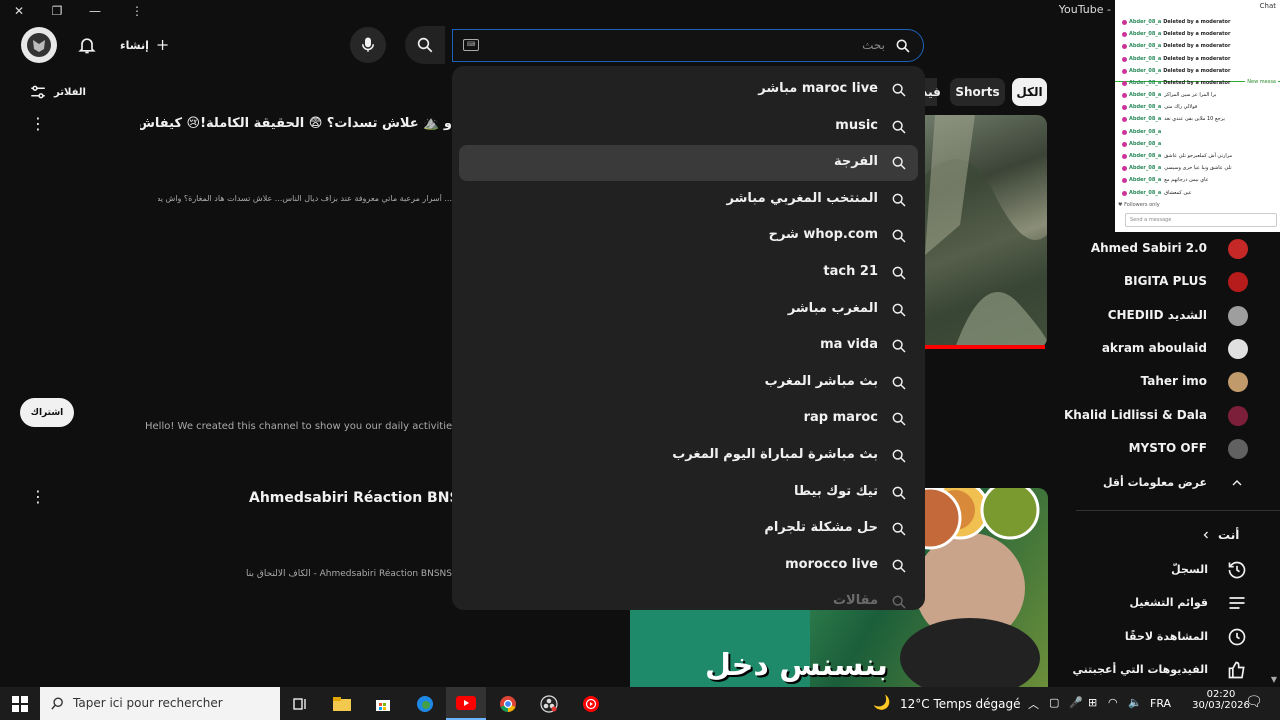  Describe the element at coordinates (977, 92) in the screenshot. I see `chip-shorts: Shorts` at that location.